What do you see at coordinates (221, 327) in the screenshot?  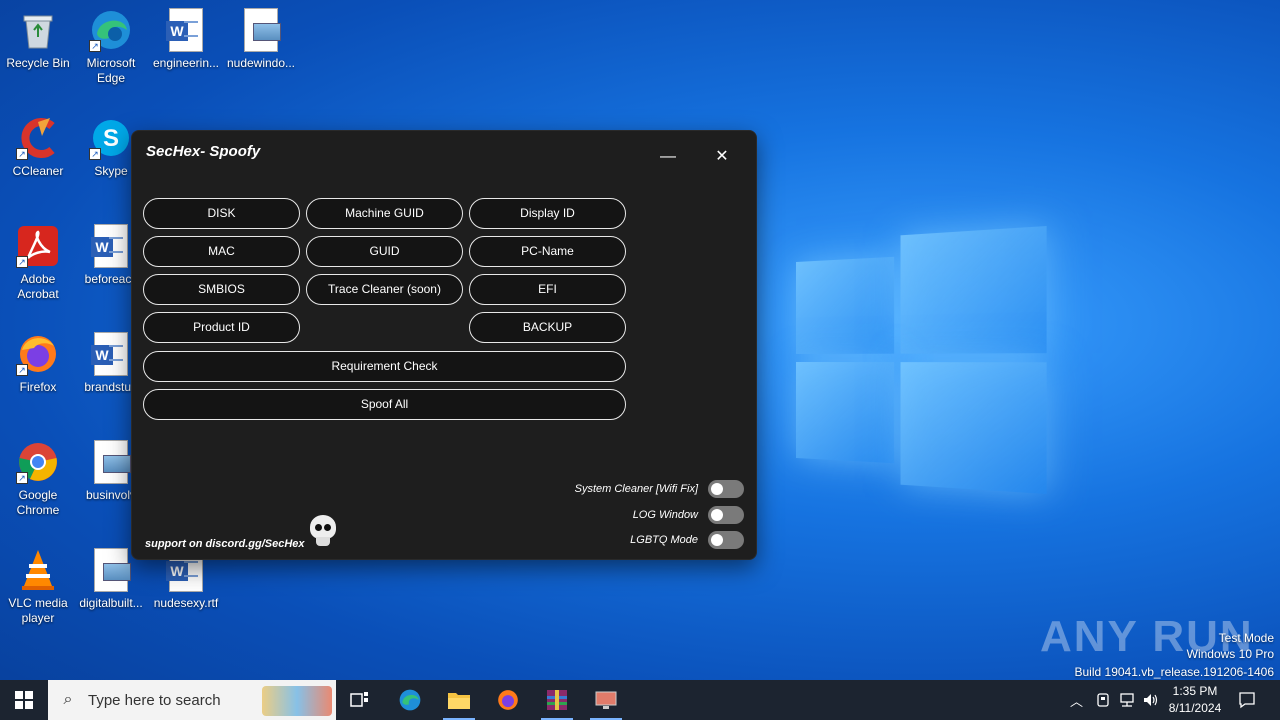 I see `product-id-button: Product ID` at bounding box center [221, 327].